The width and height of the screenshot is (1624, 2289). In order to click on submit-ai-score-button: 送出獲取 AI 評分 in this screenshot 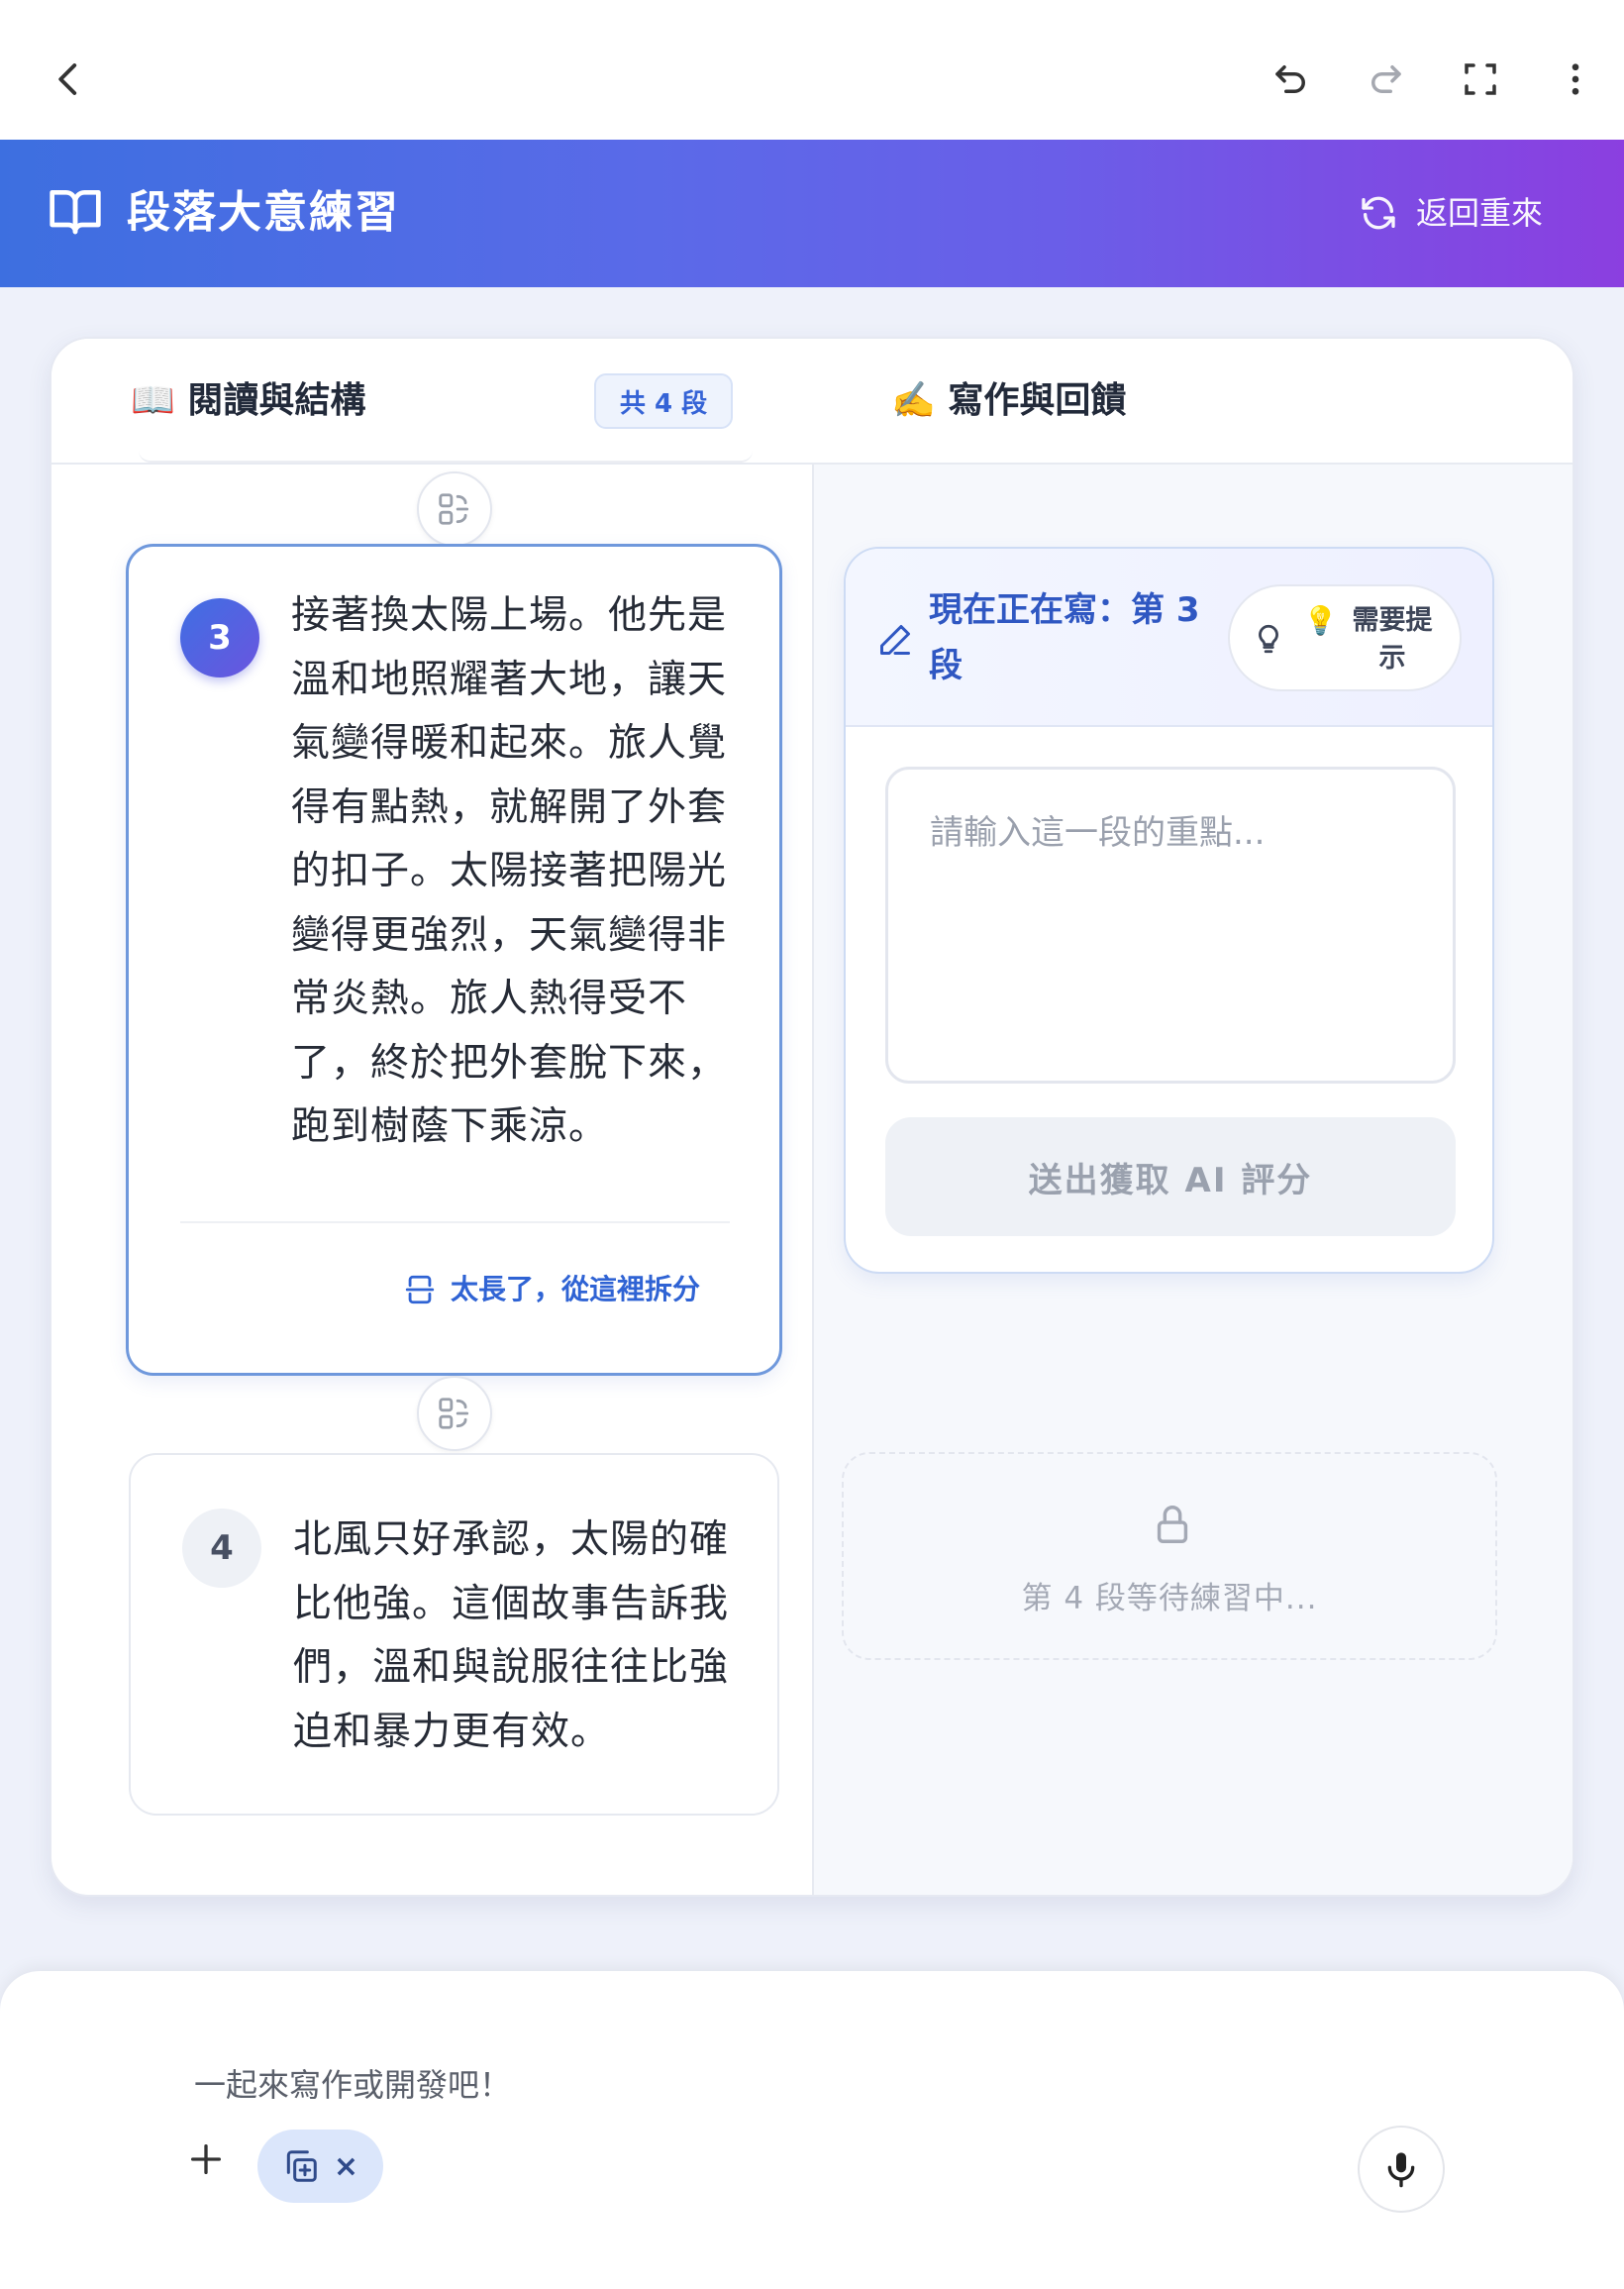, I will do `click(1170, 1176)`.